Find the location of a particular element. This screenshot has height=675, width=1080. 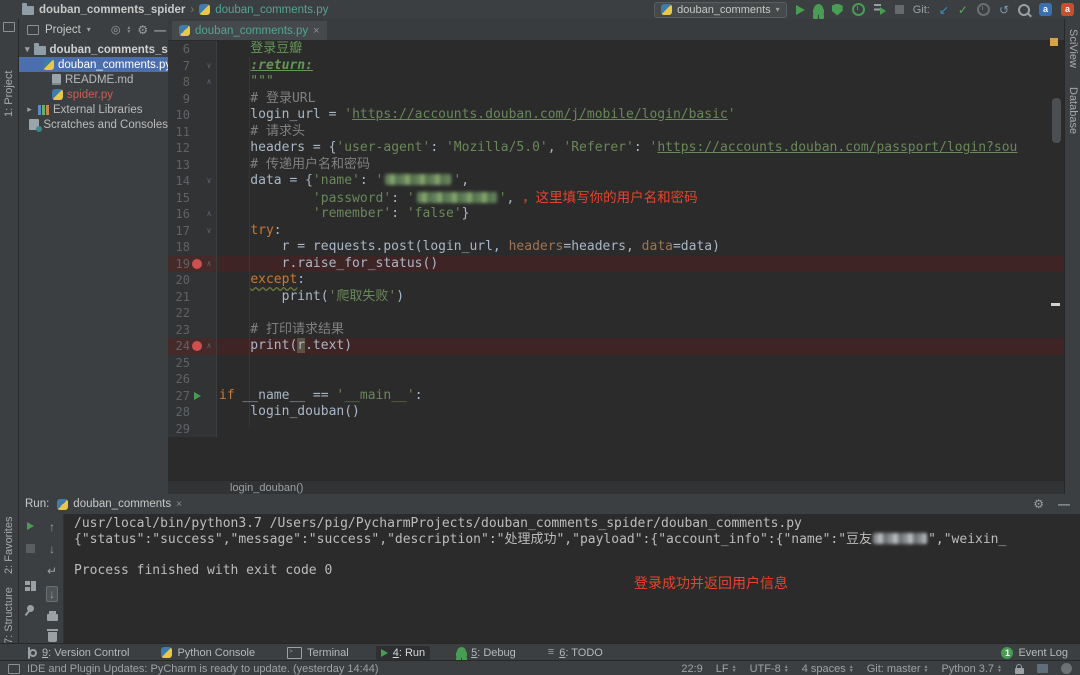

clear-console-icon is located at coordinates (52, 635).